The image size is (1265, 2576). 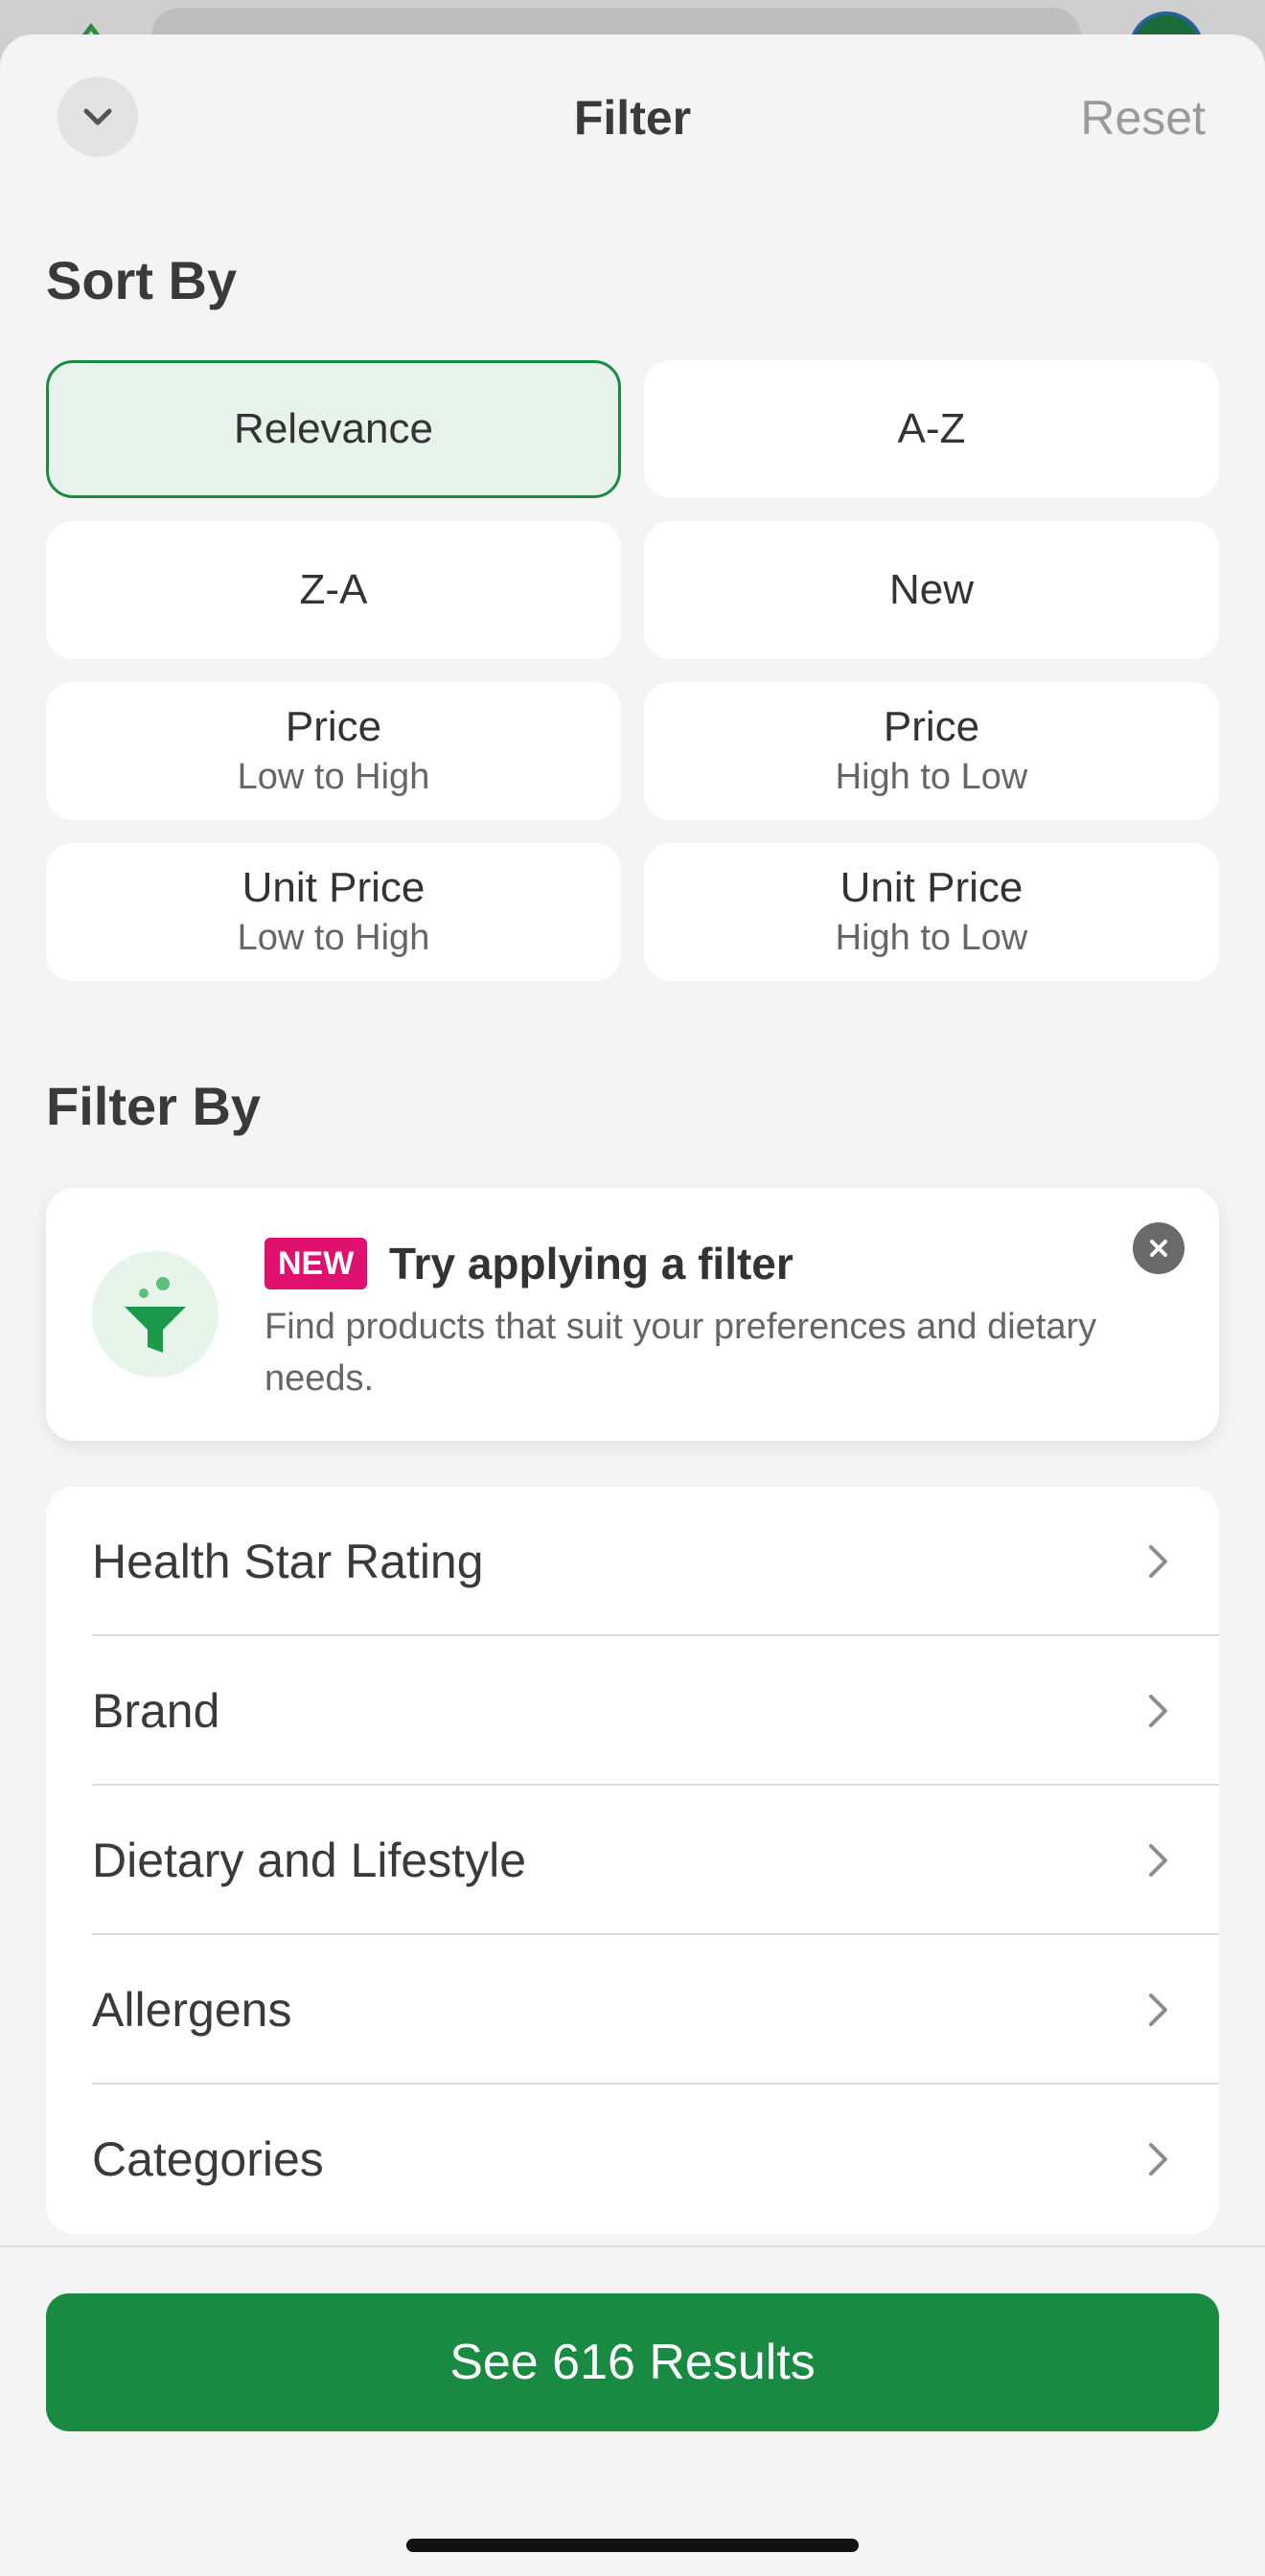 I want to click on footer-divider, so click(x=632, y=2246).